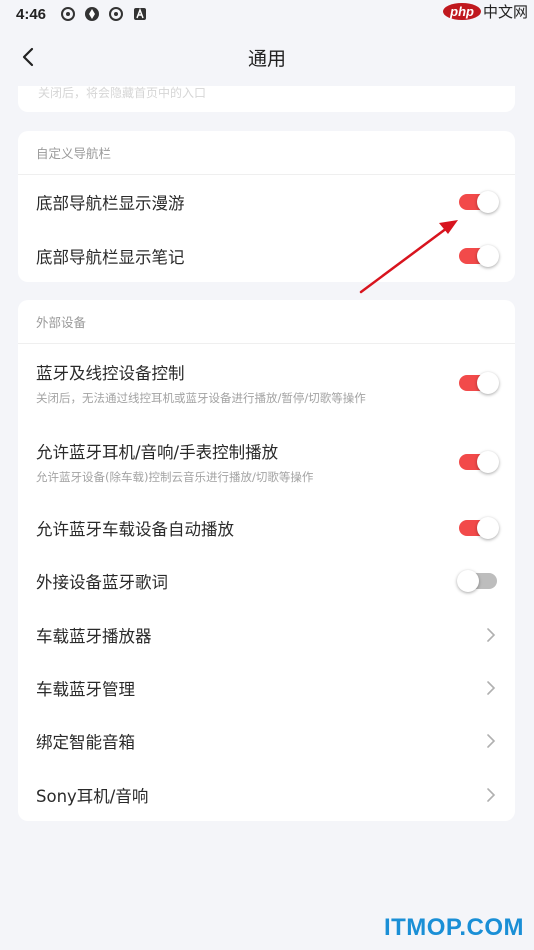 Image resolution: width=534 pixels, height=950 pixels. What do you see at coordinates (266, 528) in the screenshot?
I see `setting-row-car-autoplay: 允许蓝牙车载设备自动播放` at bounding box center [266, 528].